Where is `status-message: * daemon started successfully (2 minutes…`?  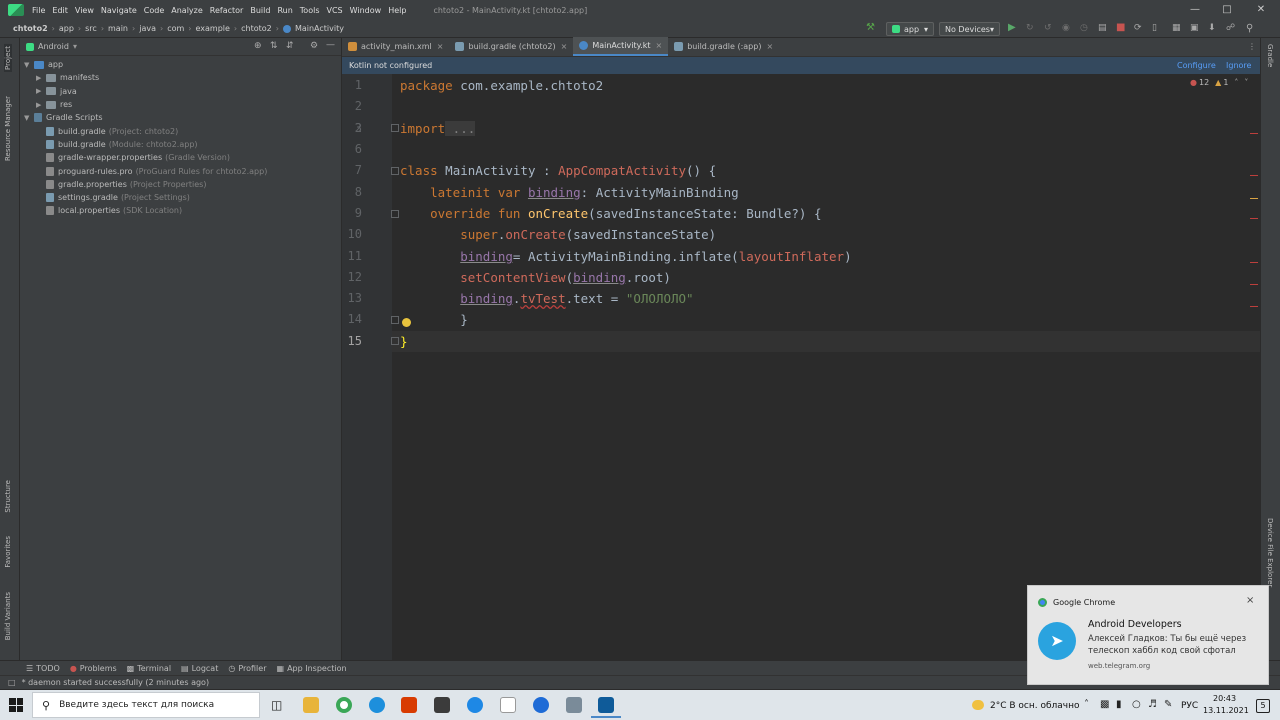 status-message: * daemon started successfully (2 minutes… is located at coordinates (116, 682).